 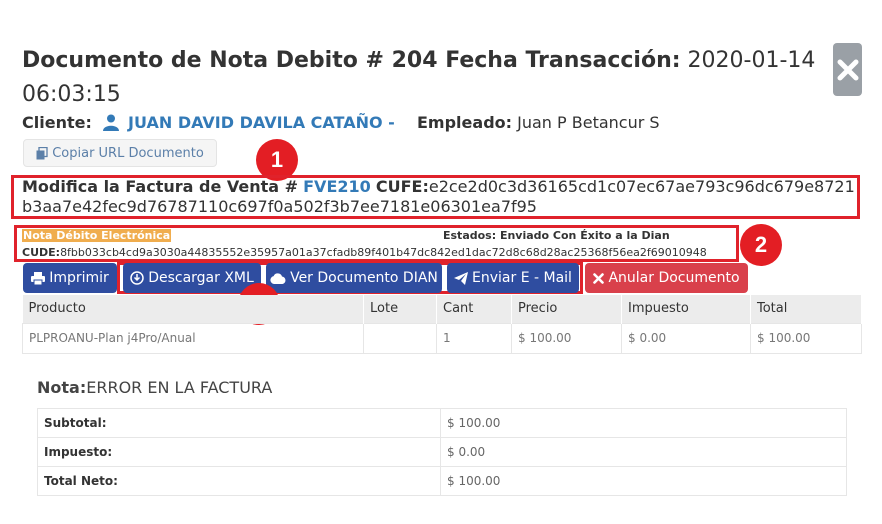 I want to click on view-dian-button: Ver Documento DIAN, so click(x=354, y=278).